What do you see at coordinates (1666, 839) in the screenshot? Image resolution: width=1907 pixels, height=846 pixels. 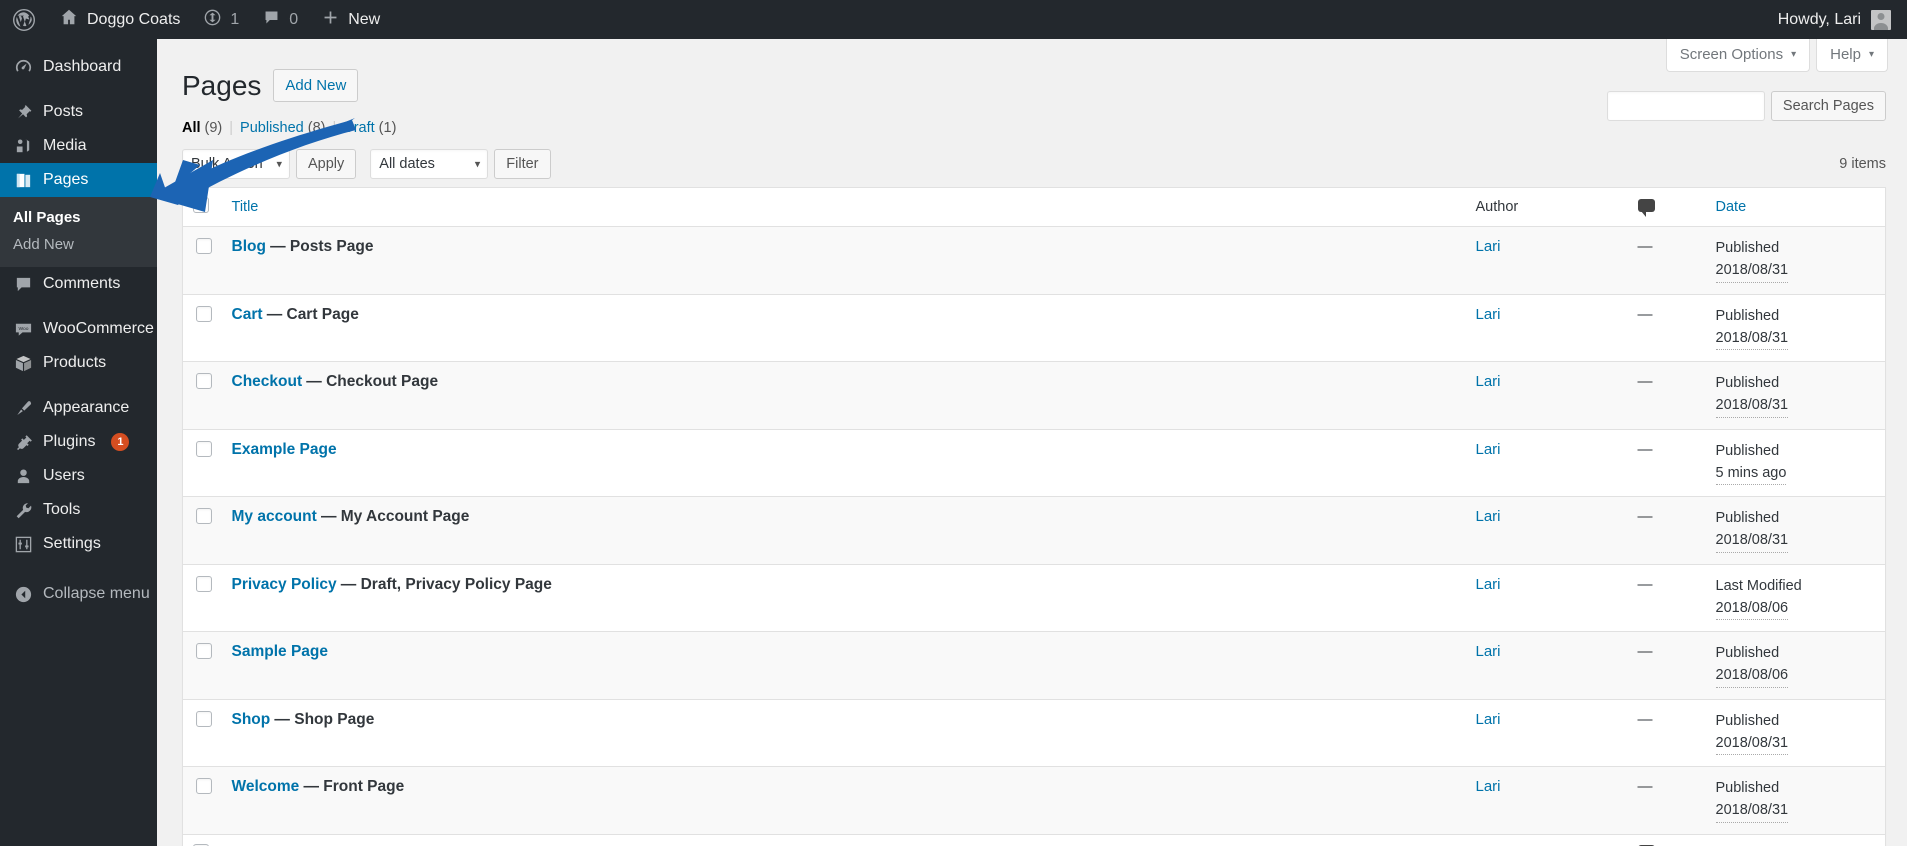 I see `column-footer-comments` at bounding box center [1666, 839].